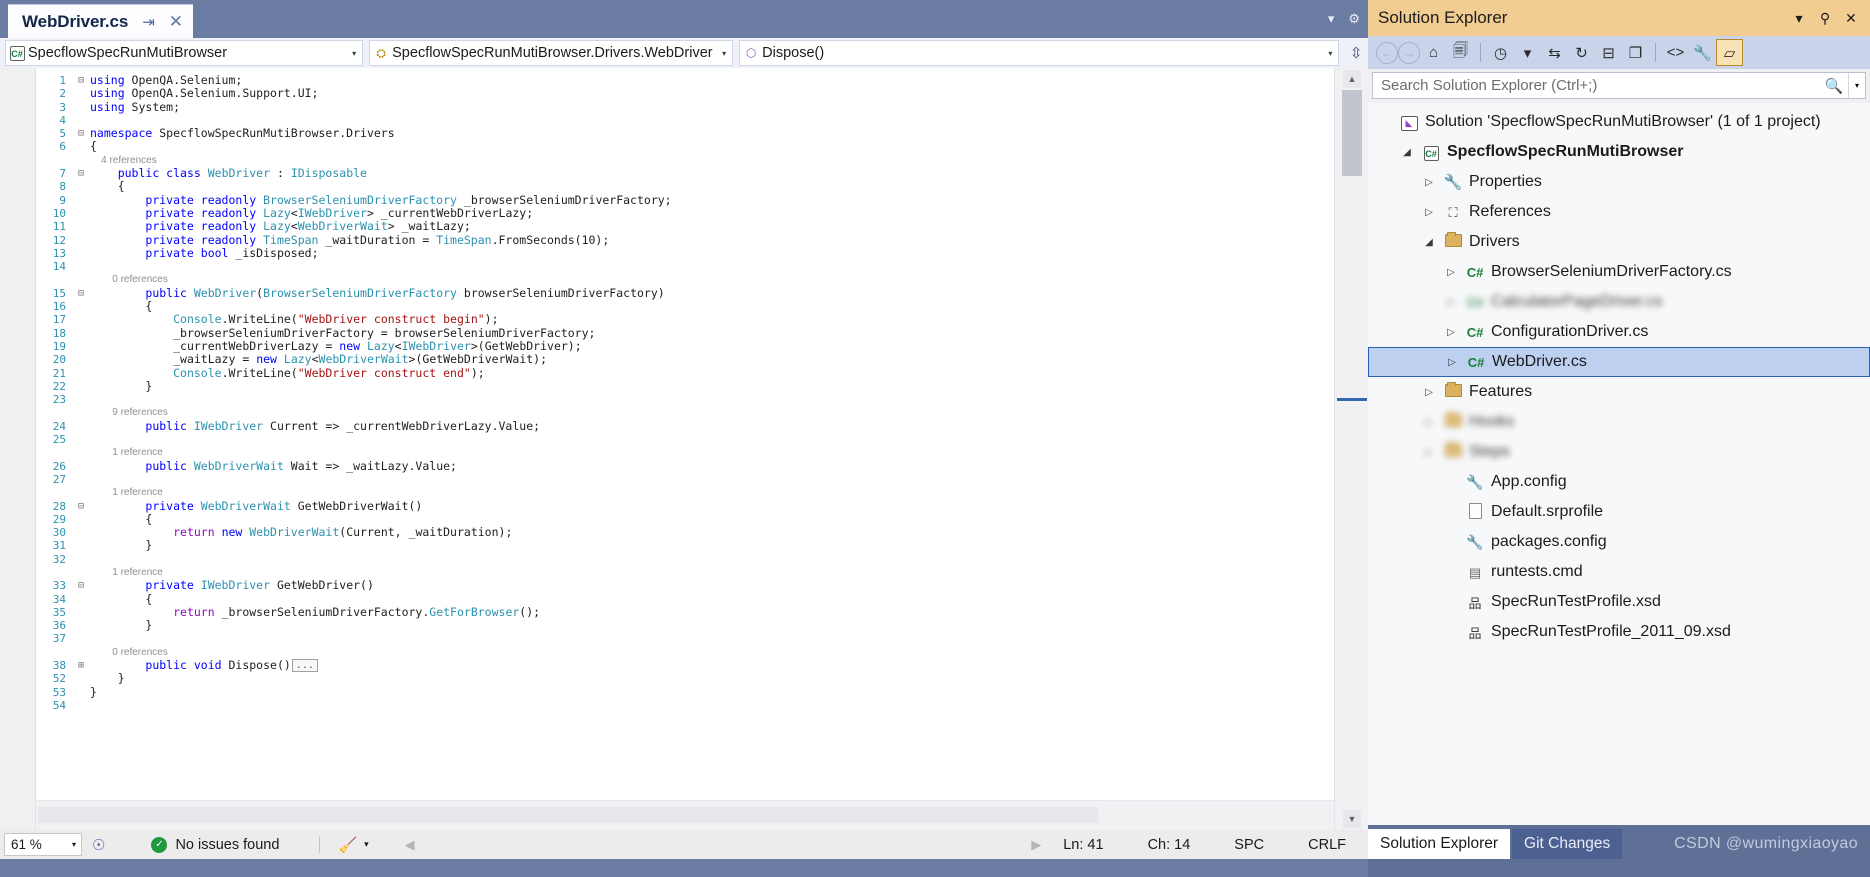 The image size is (1870, 877). Describe the element at coordinates (1352, 133) in the screenshot. I see `vertical-scroll-thumb` at that location.